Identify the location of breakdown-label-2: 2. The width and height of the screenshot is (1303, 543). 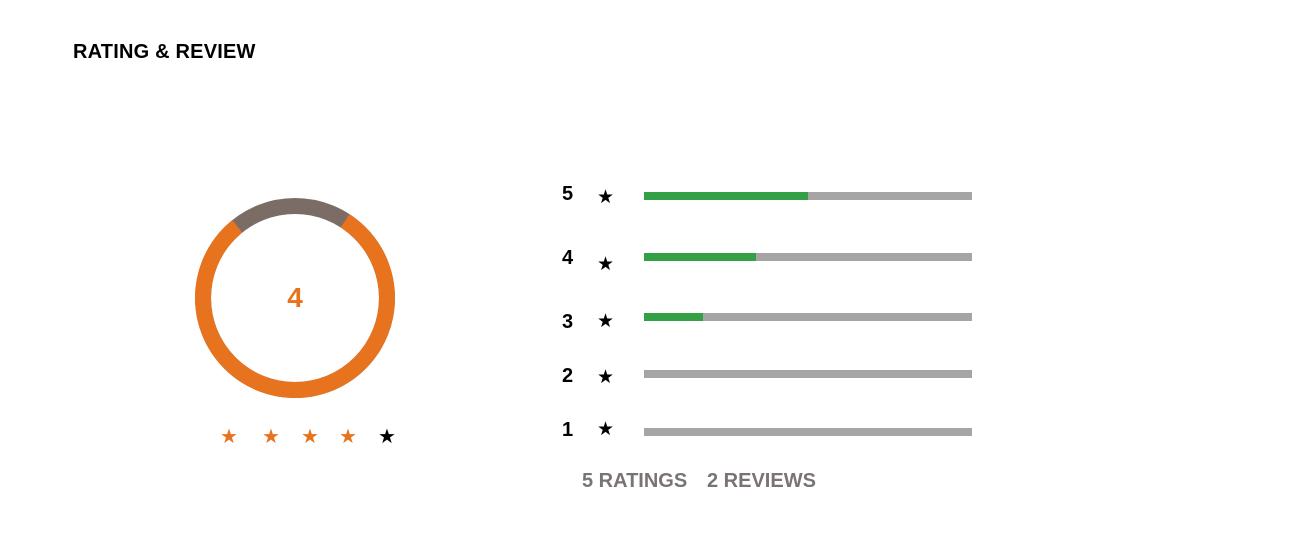
(568, 376).